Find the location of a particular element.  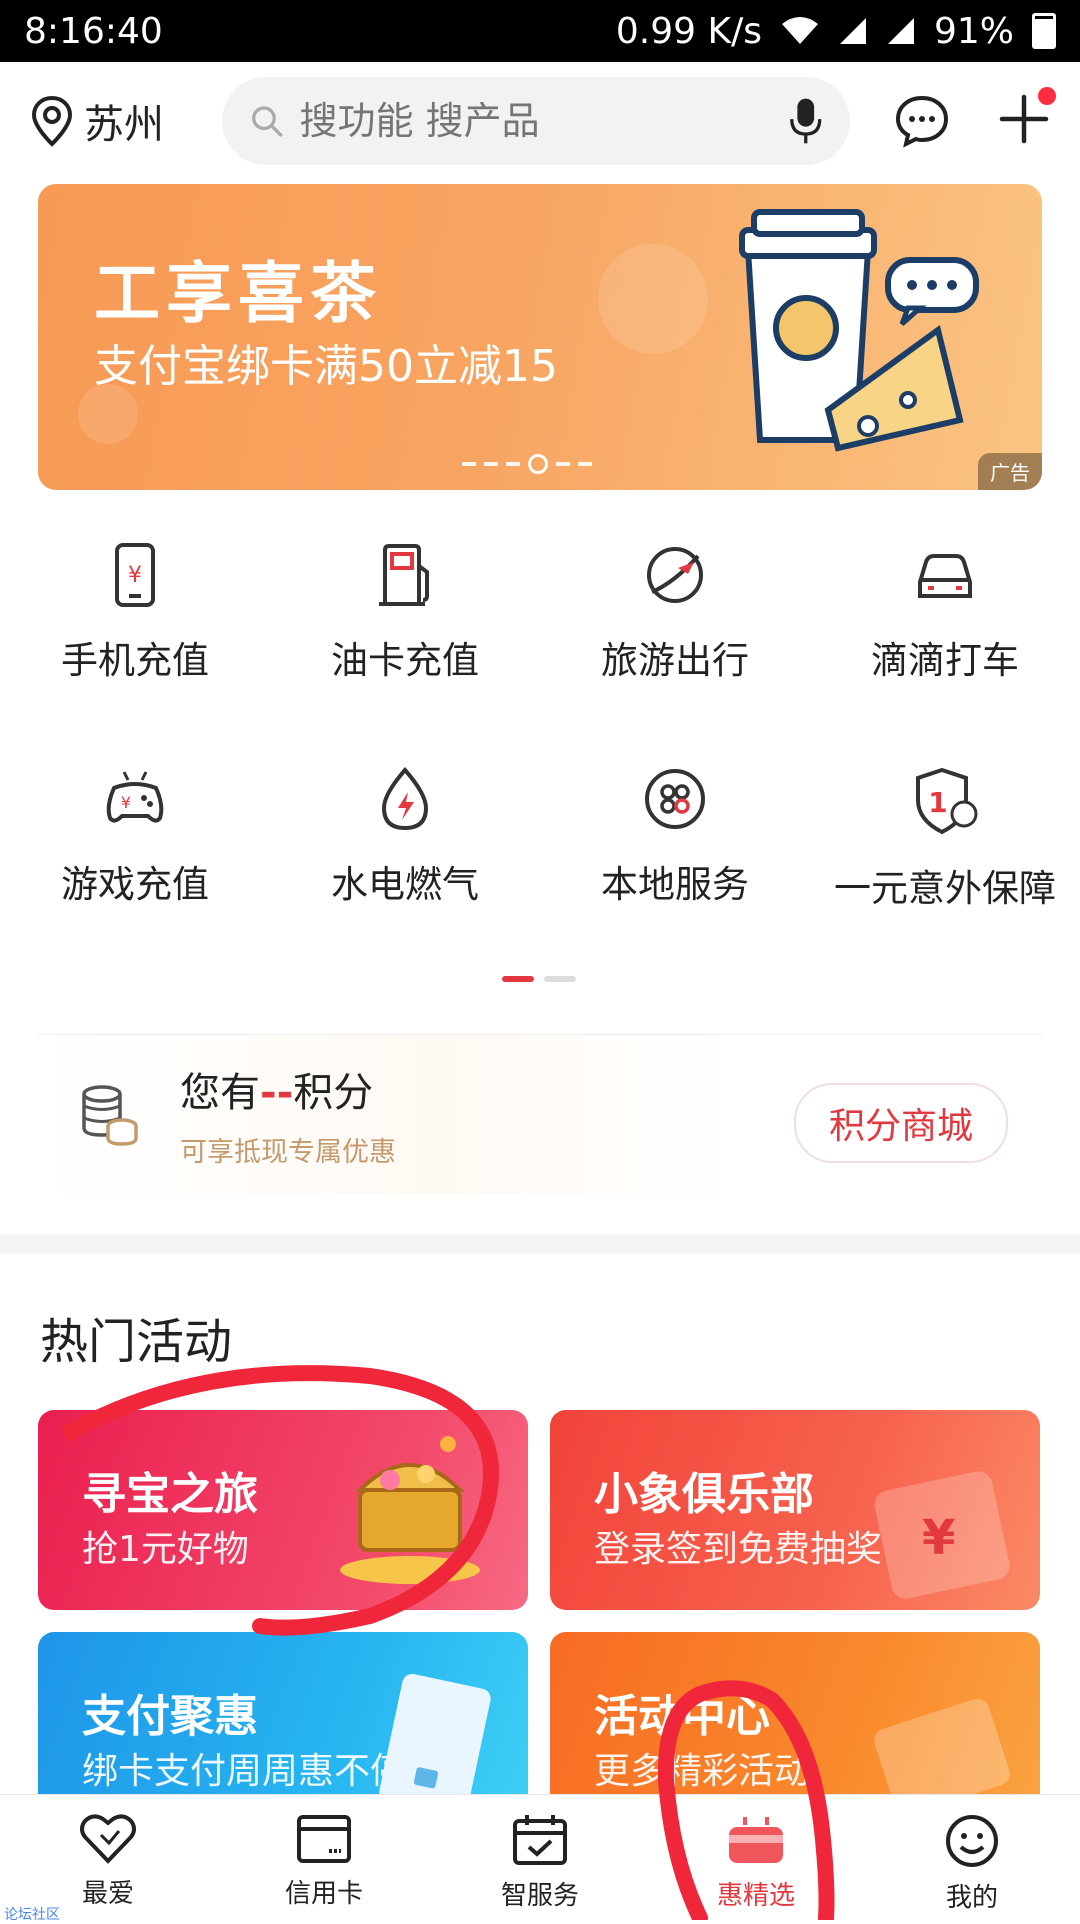

battery-icon is located at coordinates (1044, 31).